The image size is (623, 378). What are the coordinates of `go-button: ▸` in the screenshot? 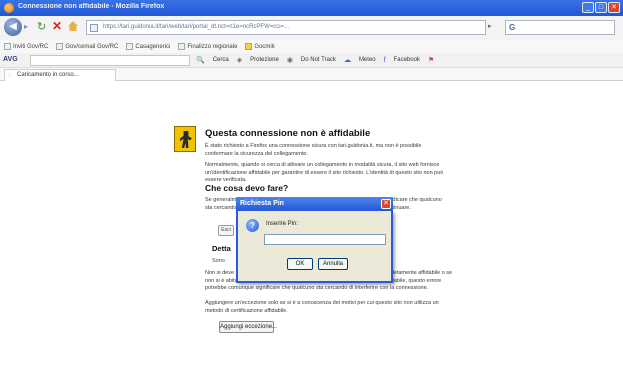 It's located at (490, 26).